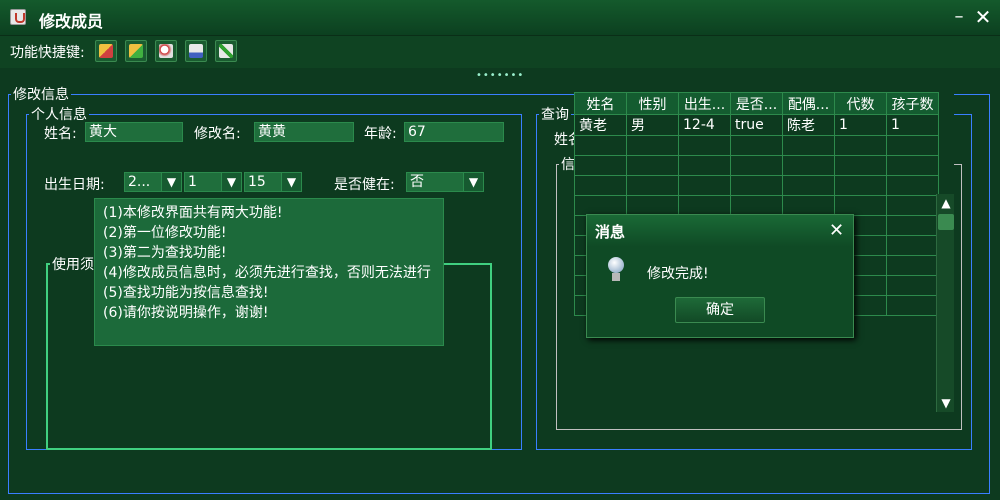  What do you see at coordinates (678, 274) in the screenshot?
I see `dialog-message: 修改完成!` at bounding box center [678, 274].